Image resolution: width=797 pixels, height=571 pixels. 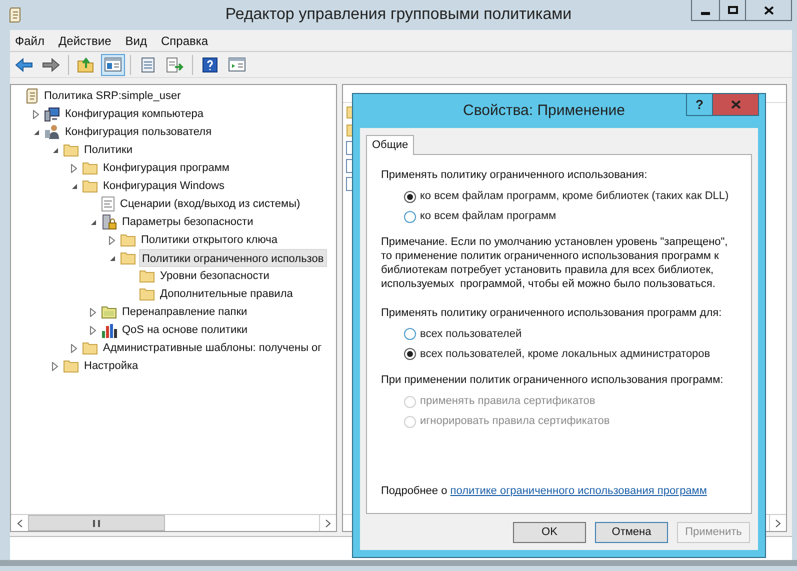 I want to click on tree-item: Политики открытого ключа, so click(x=209, y=240).